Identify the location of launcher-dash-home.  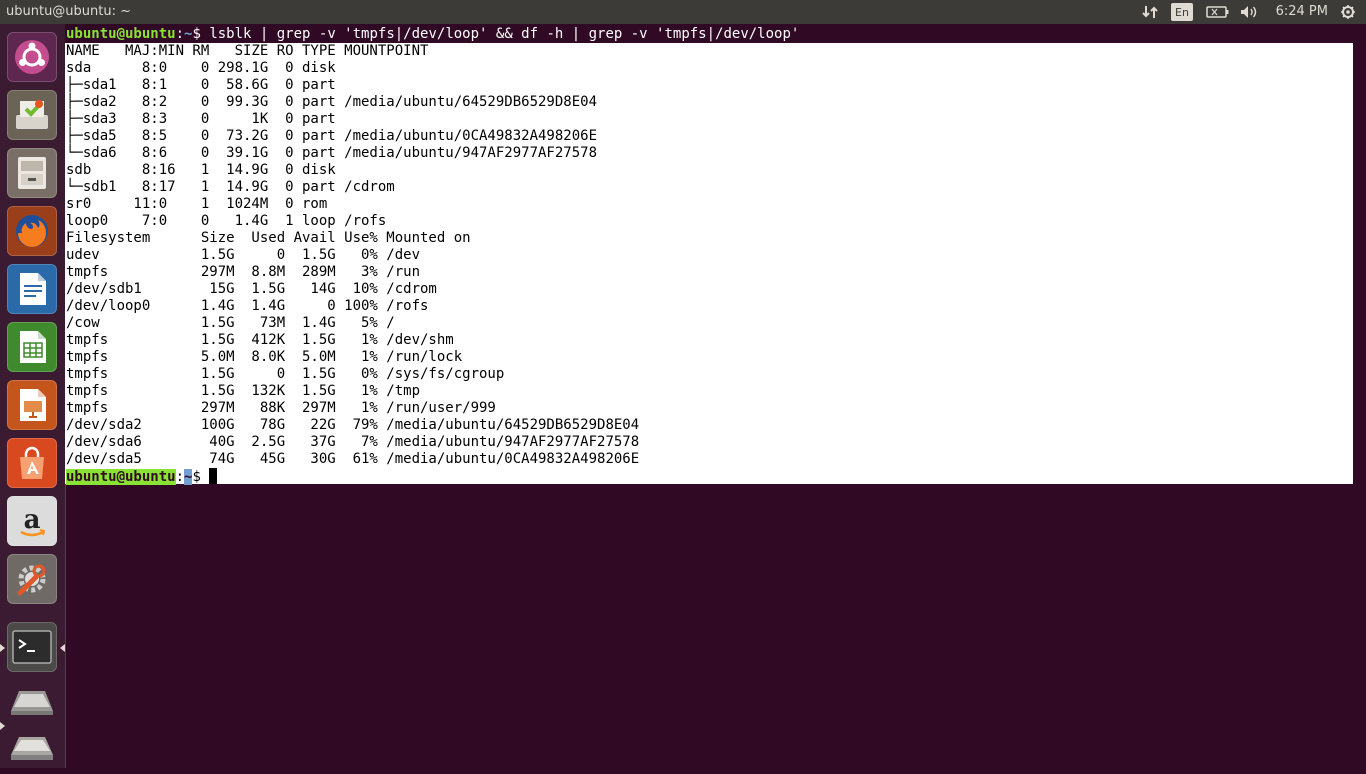
(32, 57).